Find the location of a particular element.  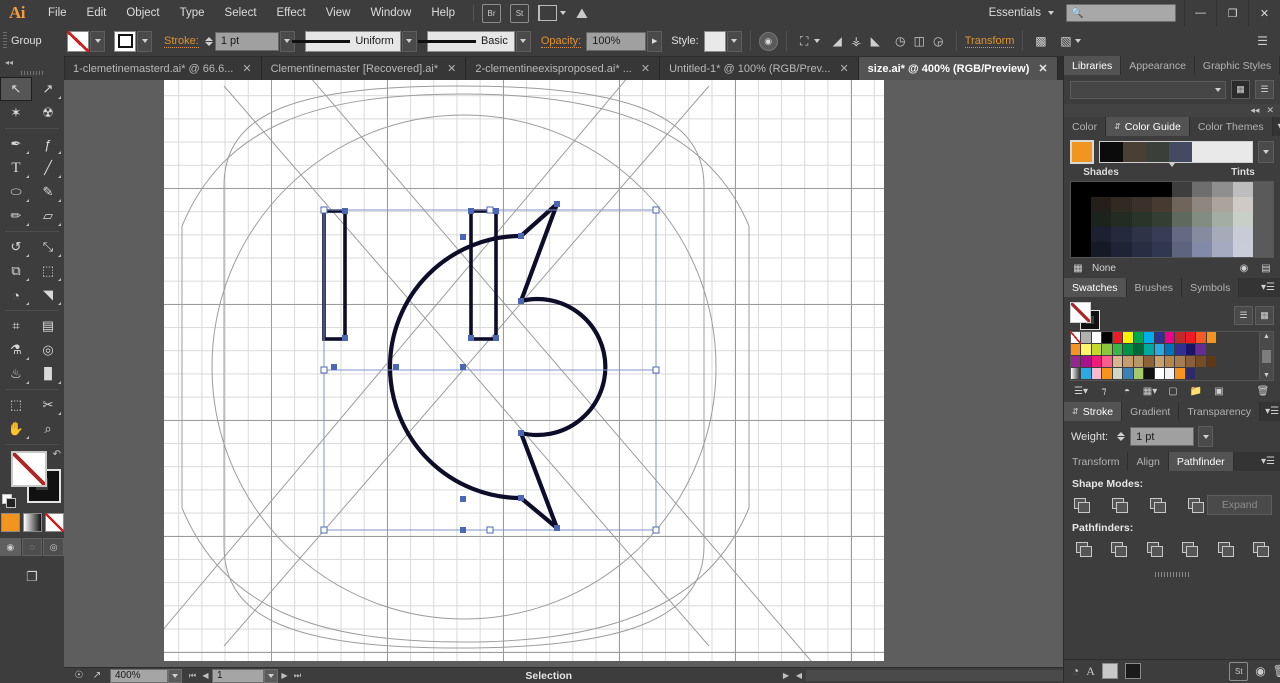

fill-dropdown-button is located at coordinates (97, 41).